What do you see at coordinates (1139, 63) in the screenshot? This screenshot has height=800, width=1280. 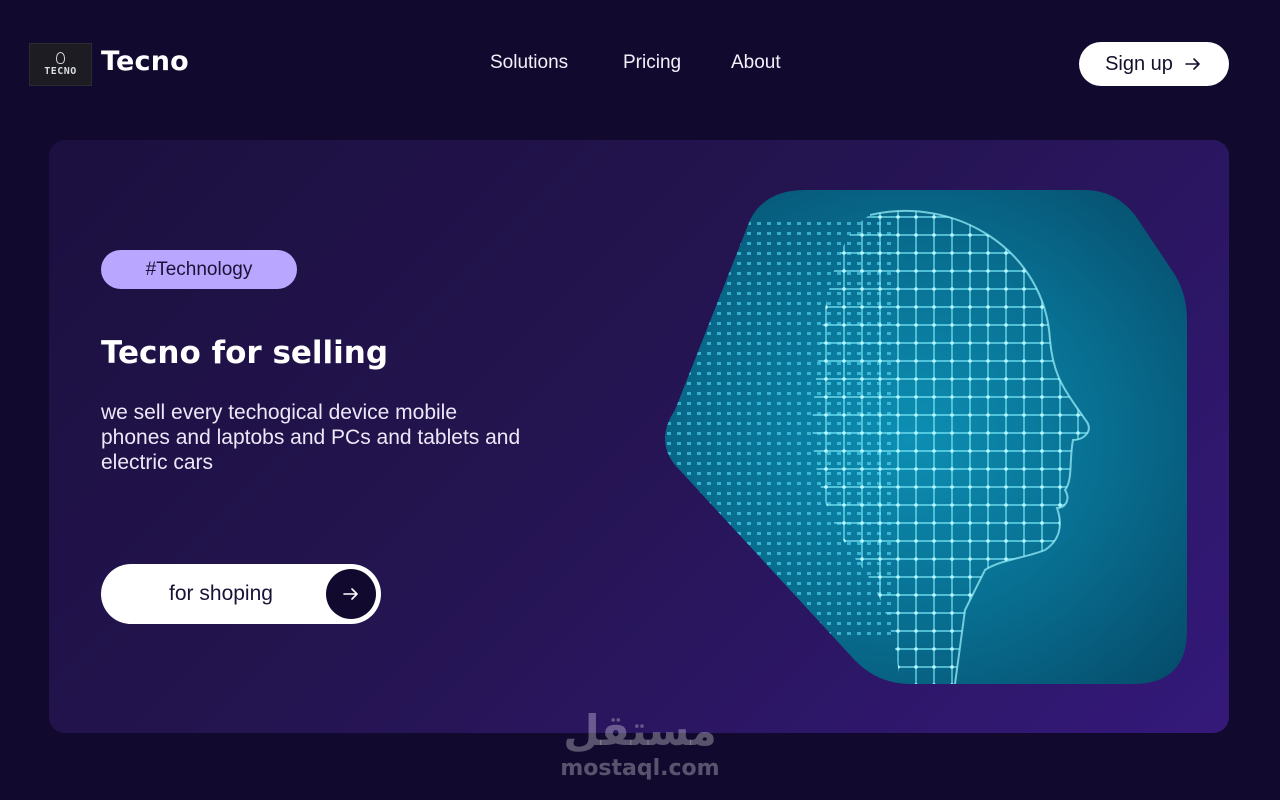 I see `signup-label: Sign up` at bounding box center [1139, 63].